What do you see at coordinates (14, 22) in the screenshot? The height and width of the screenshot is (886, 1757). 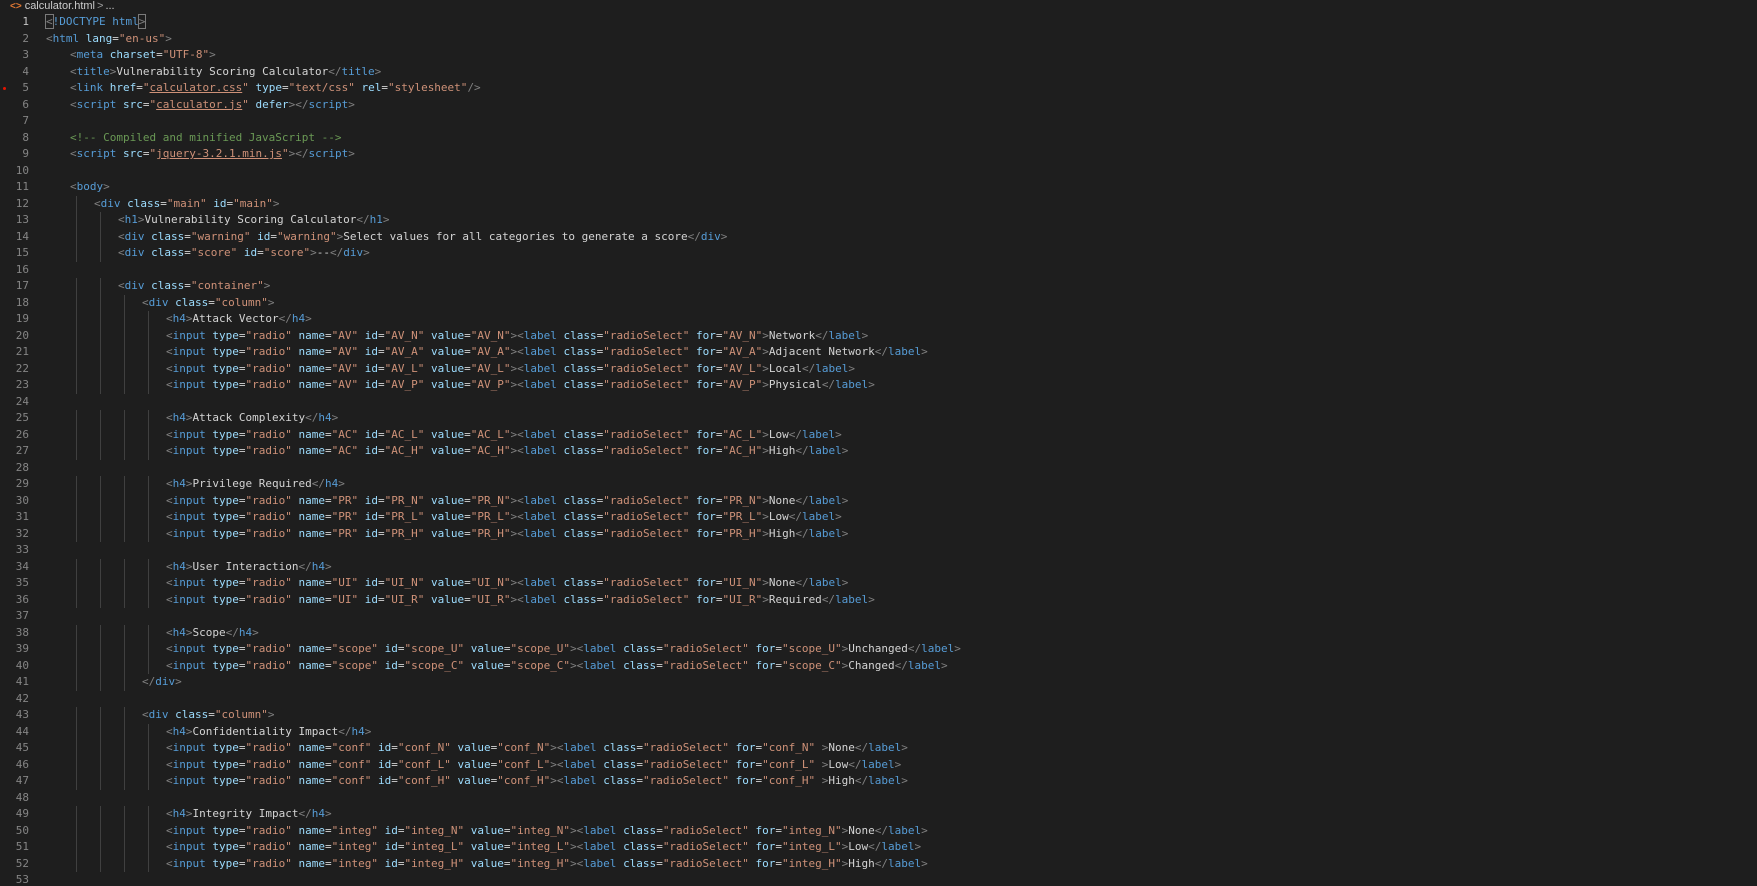 I see `line-number: 1` at bounding box center [14, 22].